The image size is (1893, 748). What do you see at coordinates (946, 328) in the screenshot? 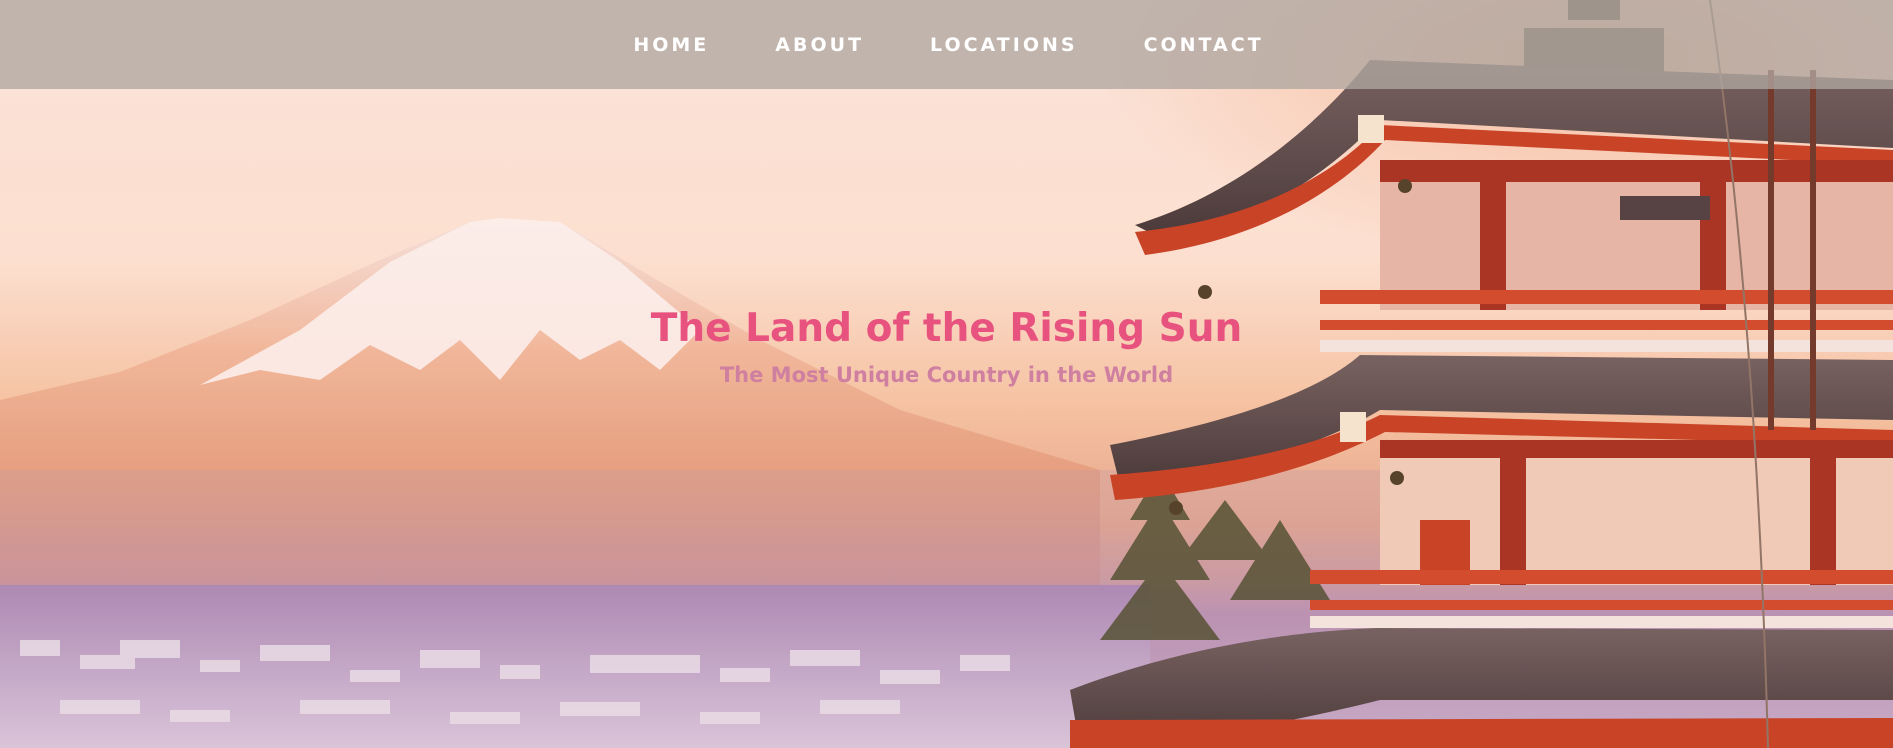
I see `hero-title: The Land of the Rising Sun` at bounding box center [946, 328].